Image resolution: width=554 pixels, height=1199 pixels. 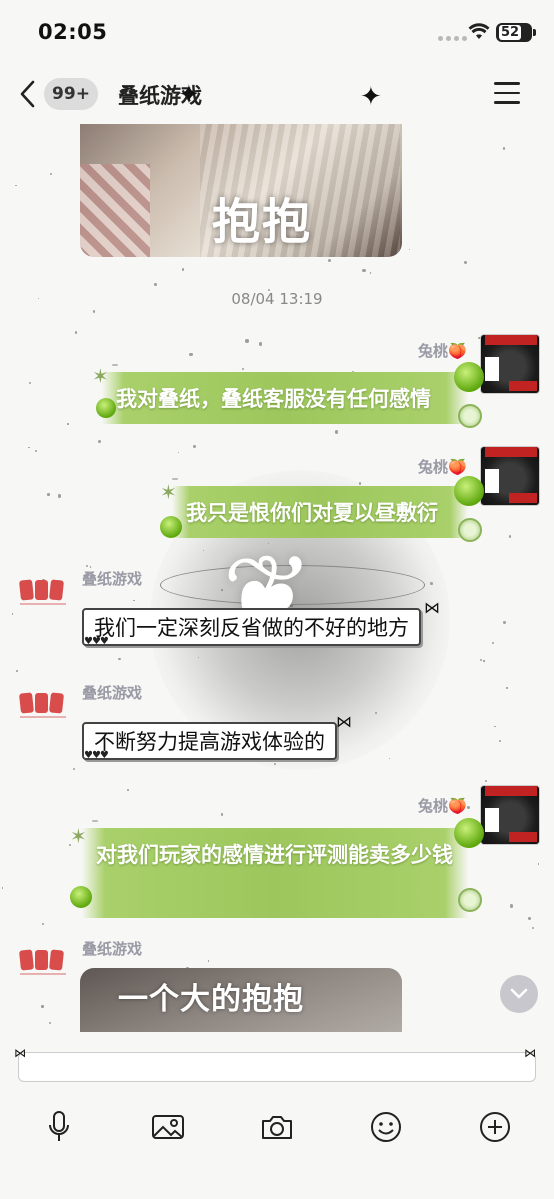 What do you see at coordinates (277, 93) in the screenshot?
I see `nav-bar: 99+ 叠纸游戏 ✦ ✦` at bounding box center [277, 93].